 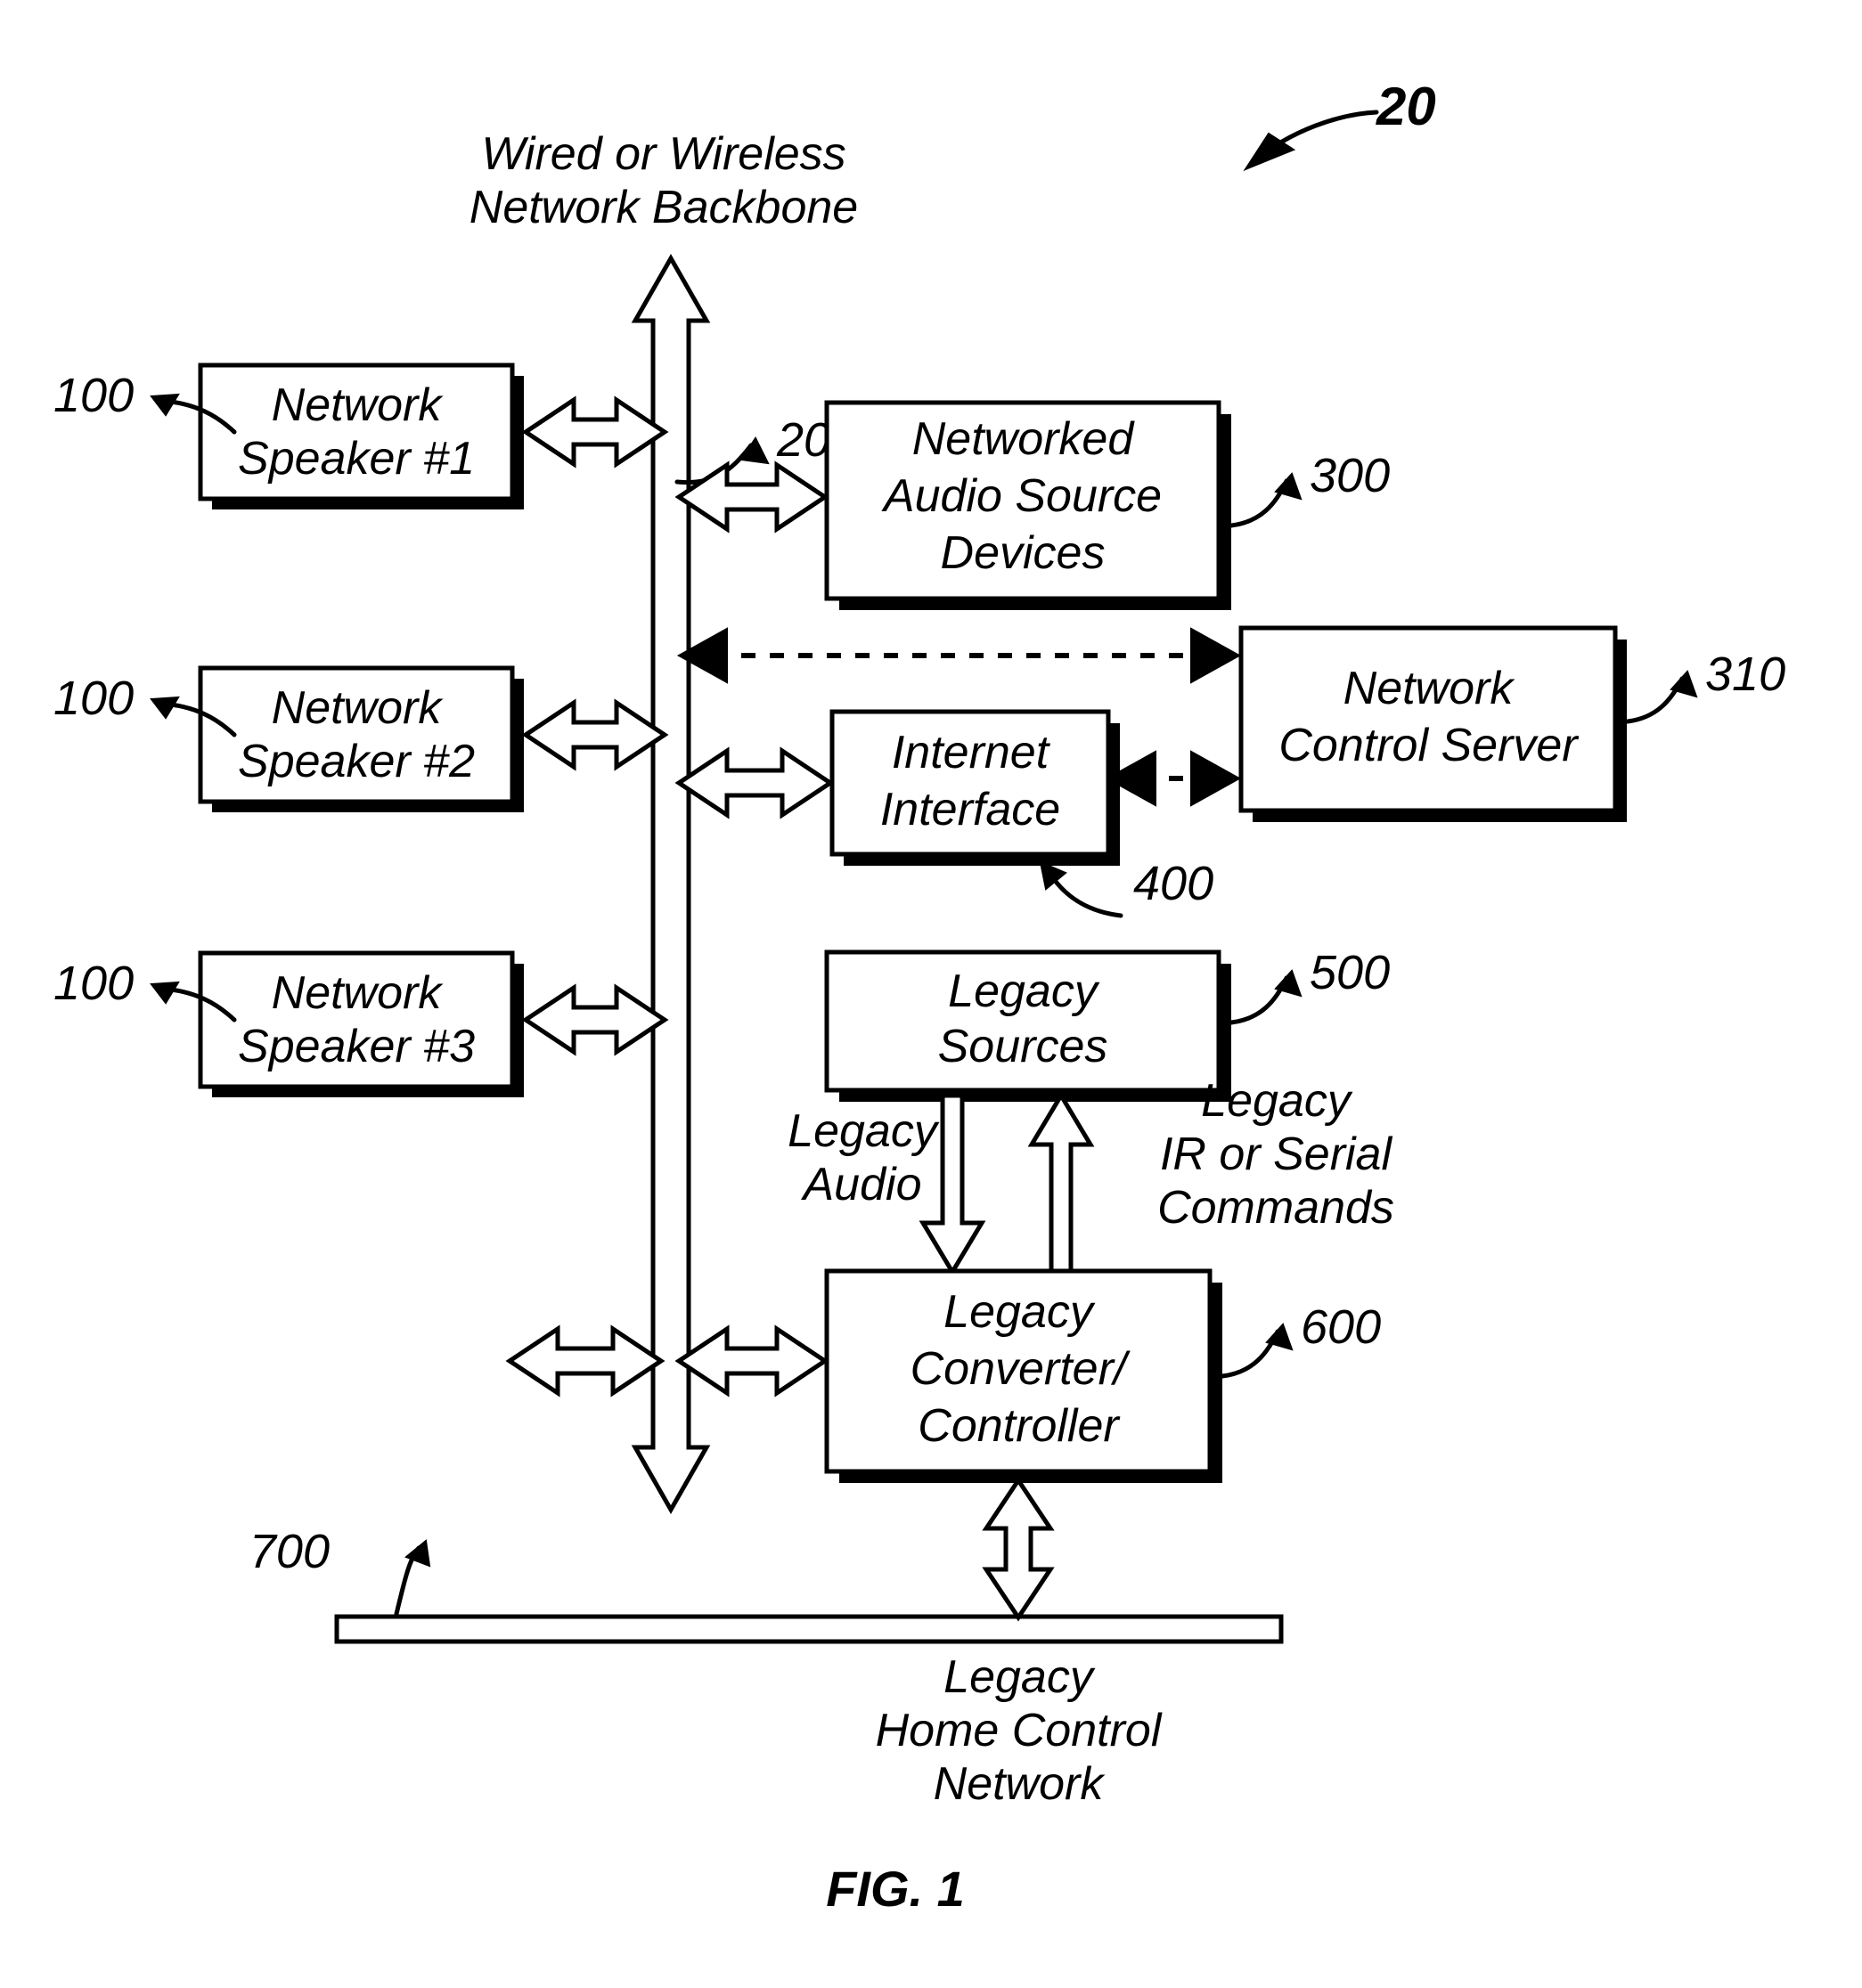 What do you see at coordinates (1020, 1784) in the screenshot?
I see `legacy-home-network-label-line3: Network` at bounding box center [1020, 1784].